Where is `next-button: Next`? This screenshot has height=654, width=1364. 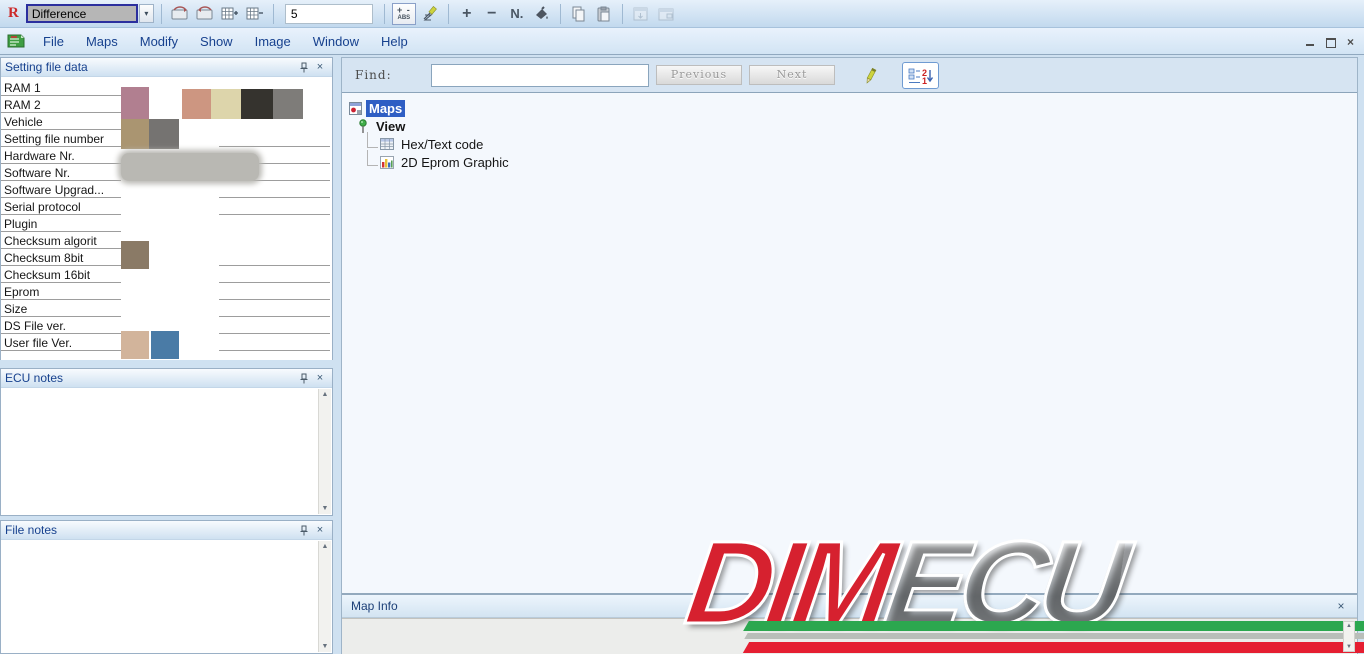 next-button: Next is located at coordinates (792, 75).